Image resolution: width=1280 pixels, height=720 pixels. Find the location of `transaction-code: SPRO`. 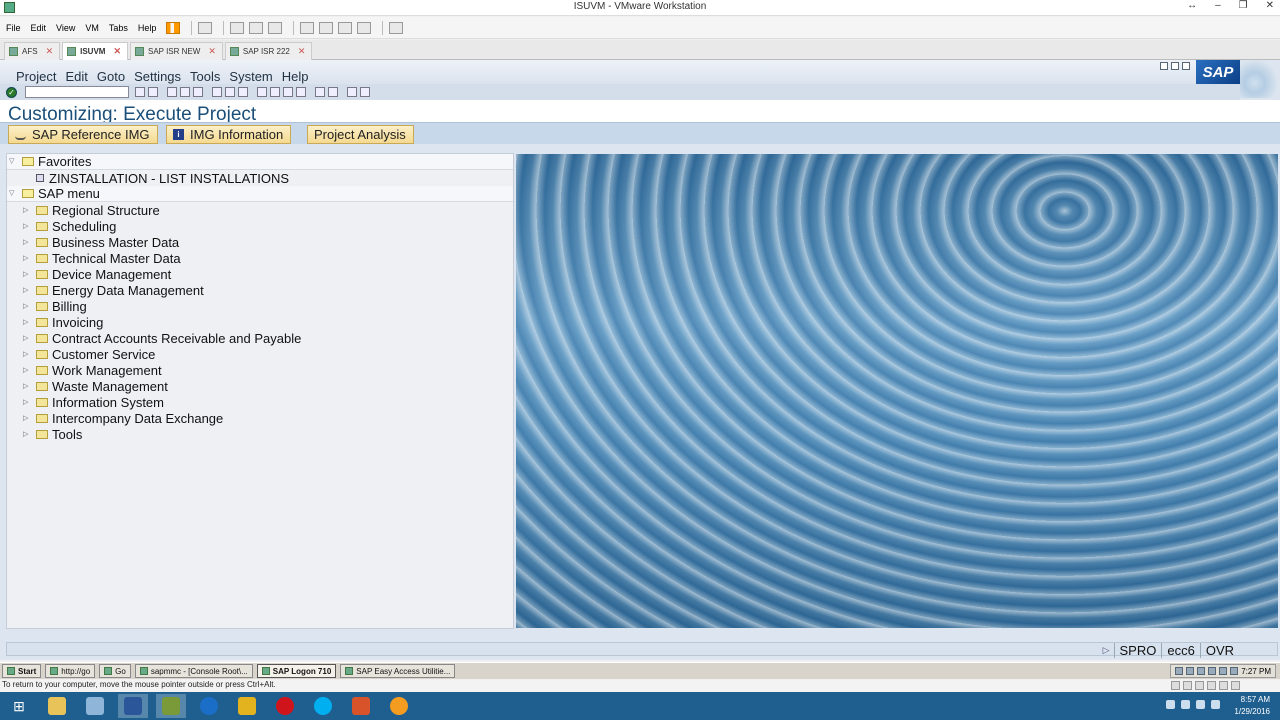

transaction-code: SPRO is located at coordinates (1137, 650).